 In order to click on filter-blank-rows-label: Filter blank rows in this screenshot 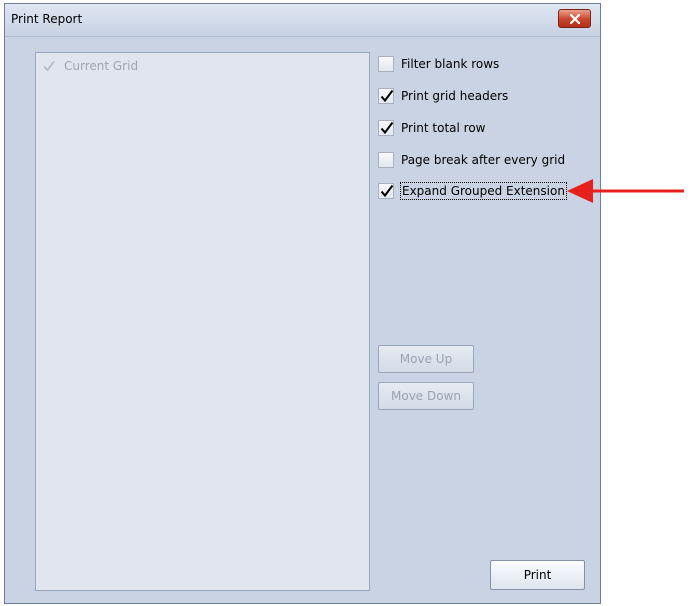, I will do `click(450, 64)`.